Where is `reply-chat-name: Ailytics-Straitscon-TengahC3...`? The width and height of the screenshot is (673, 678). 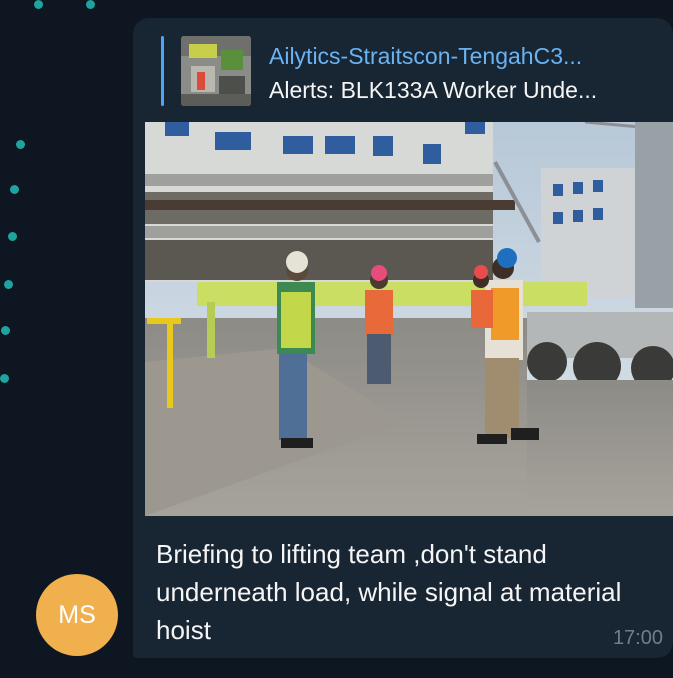 reply-chat-name: Ailytics-Straitscon-TengahC3... is located at coordinates (426, 56).